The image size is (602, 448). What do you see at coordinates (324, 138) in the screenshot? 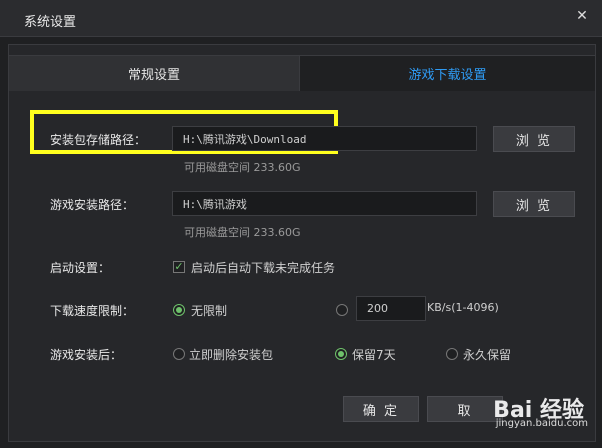
I see `package-path-input: H:\腾讯游戏\Download` at bounding box center [324, 138].